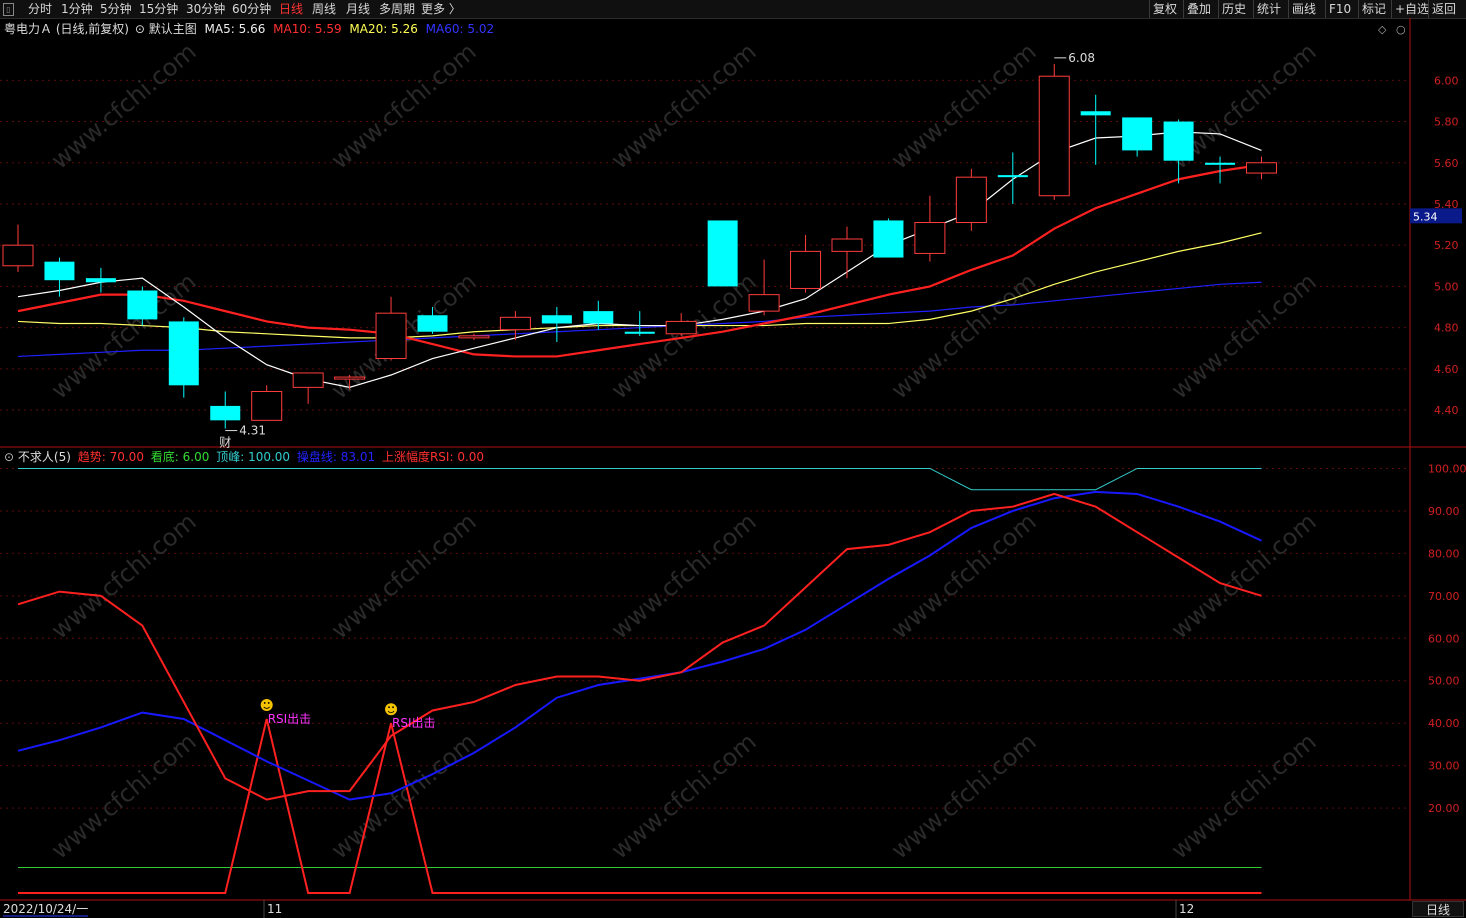 The image size is (1466, 918). What do you see at coordinates (1446, 410) in the screenshot?
I see `price-axis-label: 4.40` at bounding box center [1446, 410].